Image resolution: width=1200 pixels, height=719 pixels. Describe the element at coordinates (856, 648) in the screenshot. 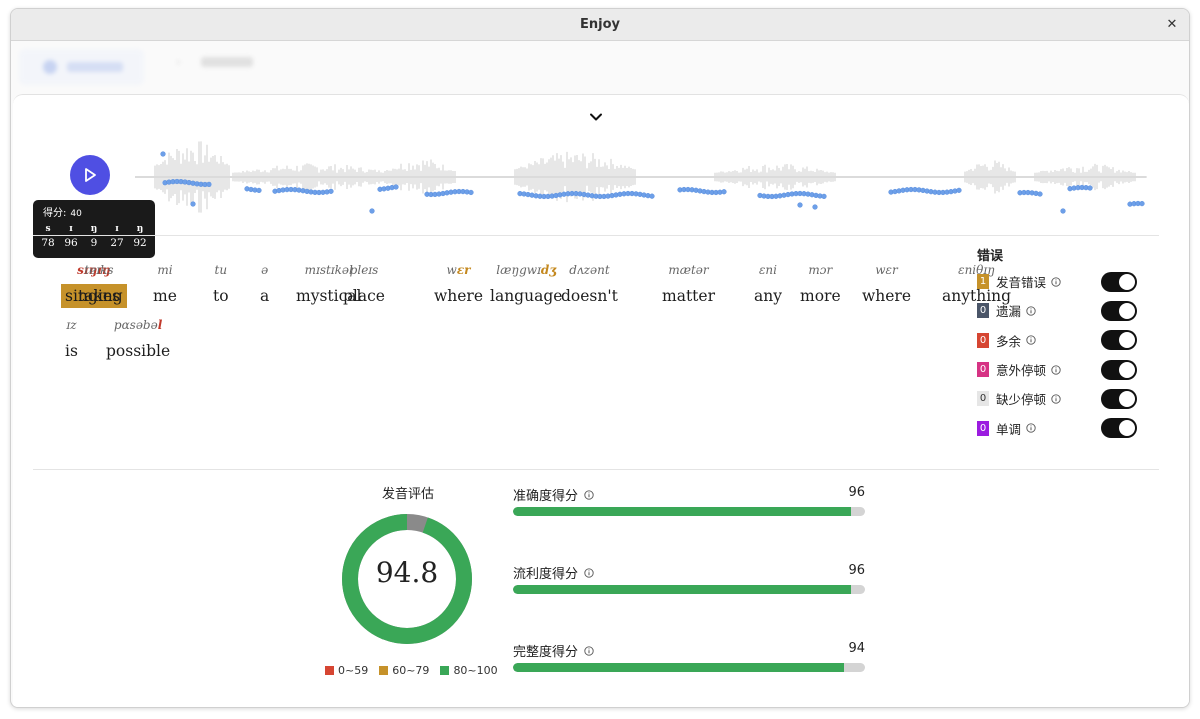

I see `metric-value: 94` at that location.